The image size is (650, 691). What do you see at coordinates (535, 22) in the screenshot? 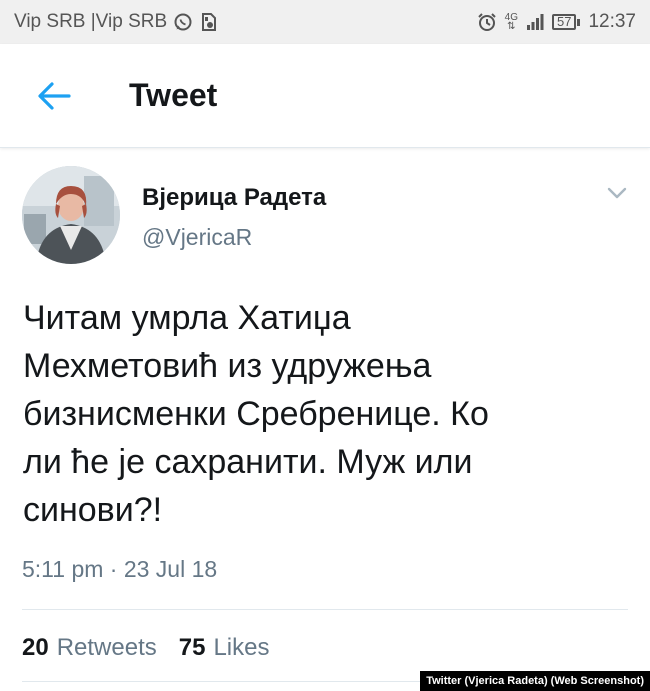
I see `signal-icon` at bounding box center [535, 22].